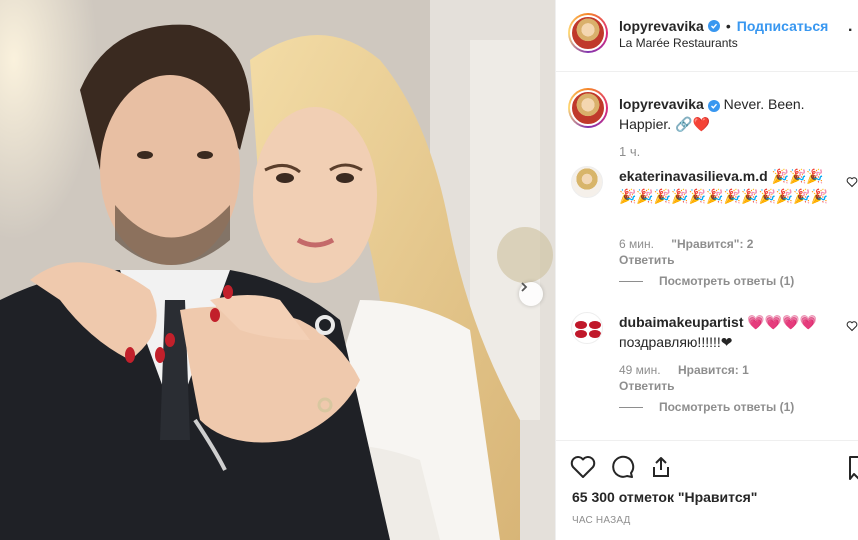  What do you see at coordinates (629, 151) in the screenshot?
I see `caption-time: 1 ч.` at bounding box center [629, 151].